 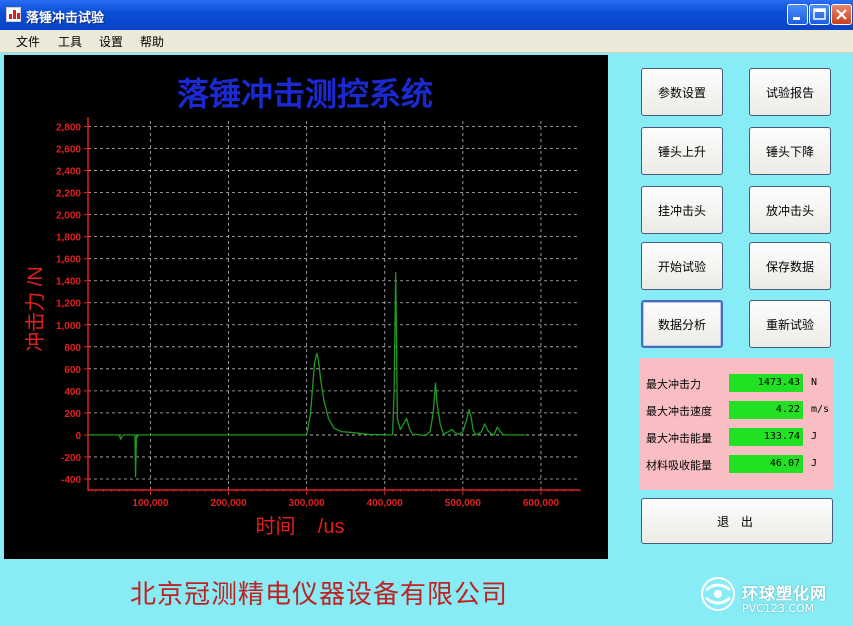 I want to click on minimize-button, so click(x=797, y=14).